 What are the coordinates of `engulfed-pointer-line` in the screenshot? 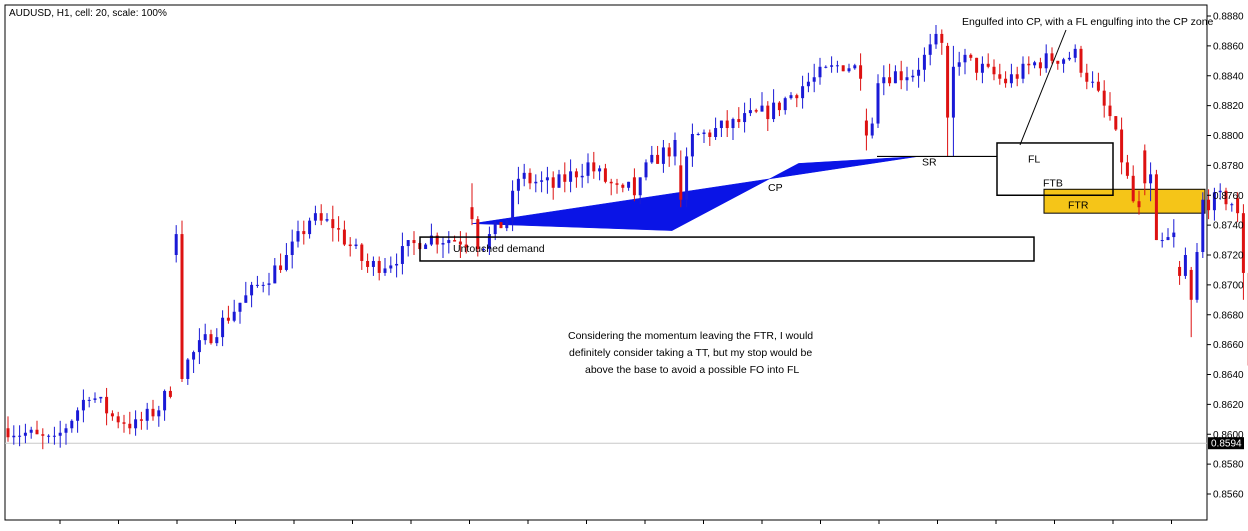 It's located at (1043, 87).